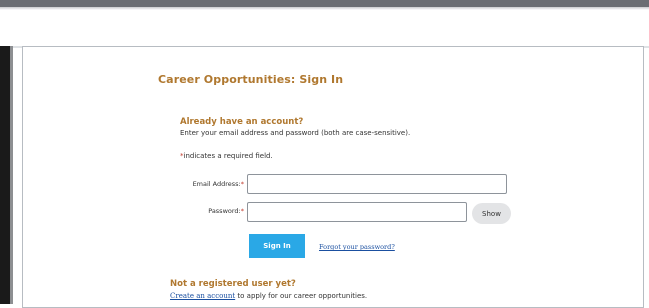 The width and height of the screenshot is (649, 308). Describe the element at coordinates (324, 8) in the screenshot. I see `top-bar-shadow` at that location.